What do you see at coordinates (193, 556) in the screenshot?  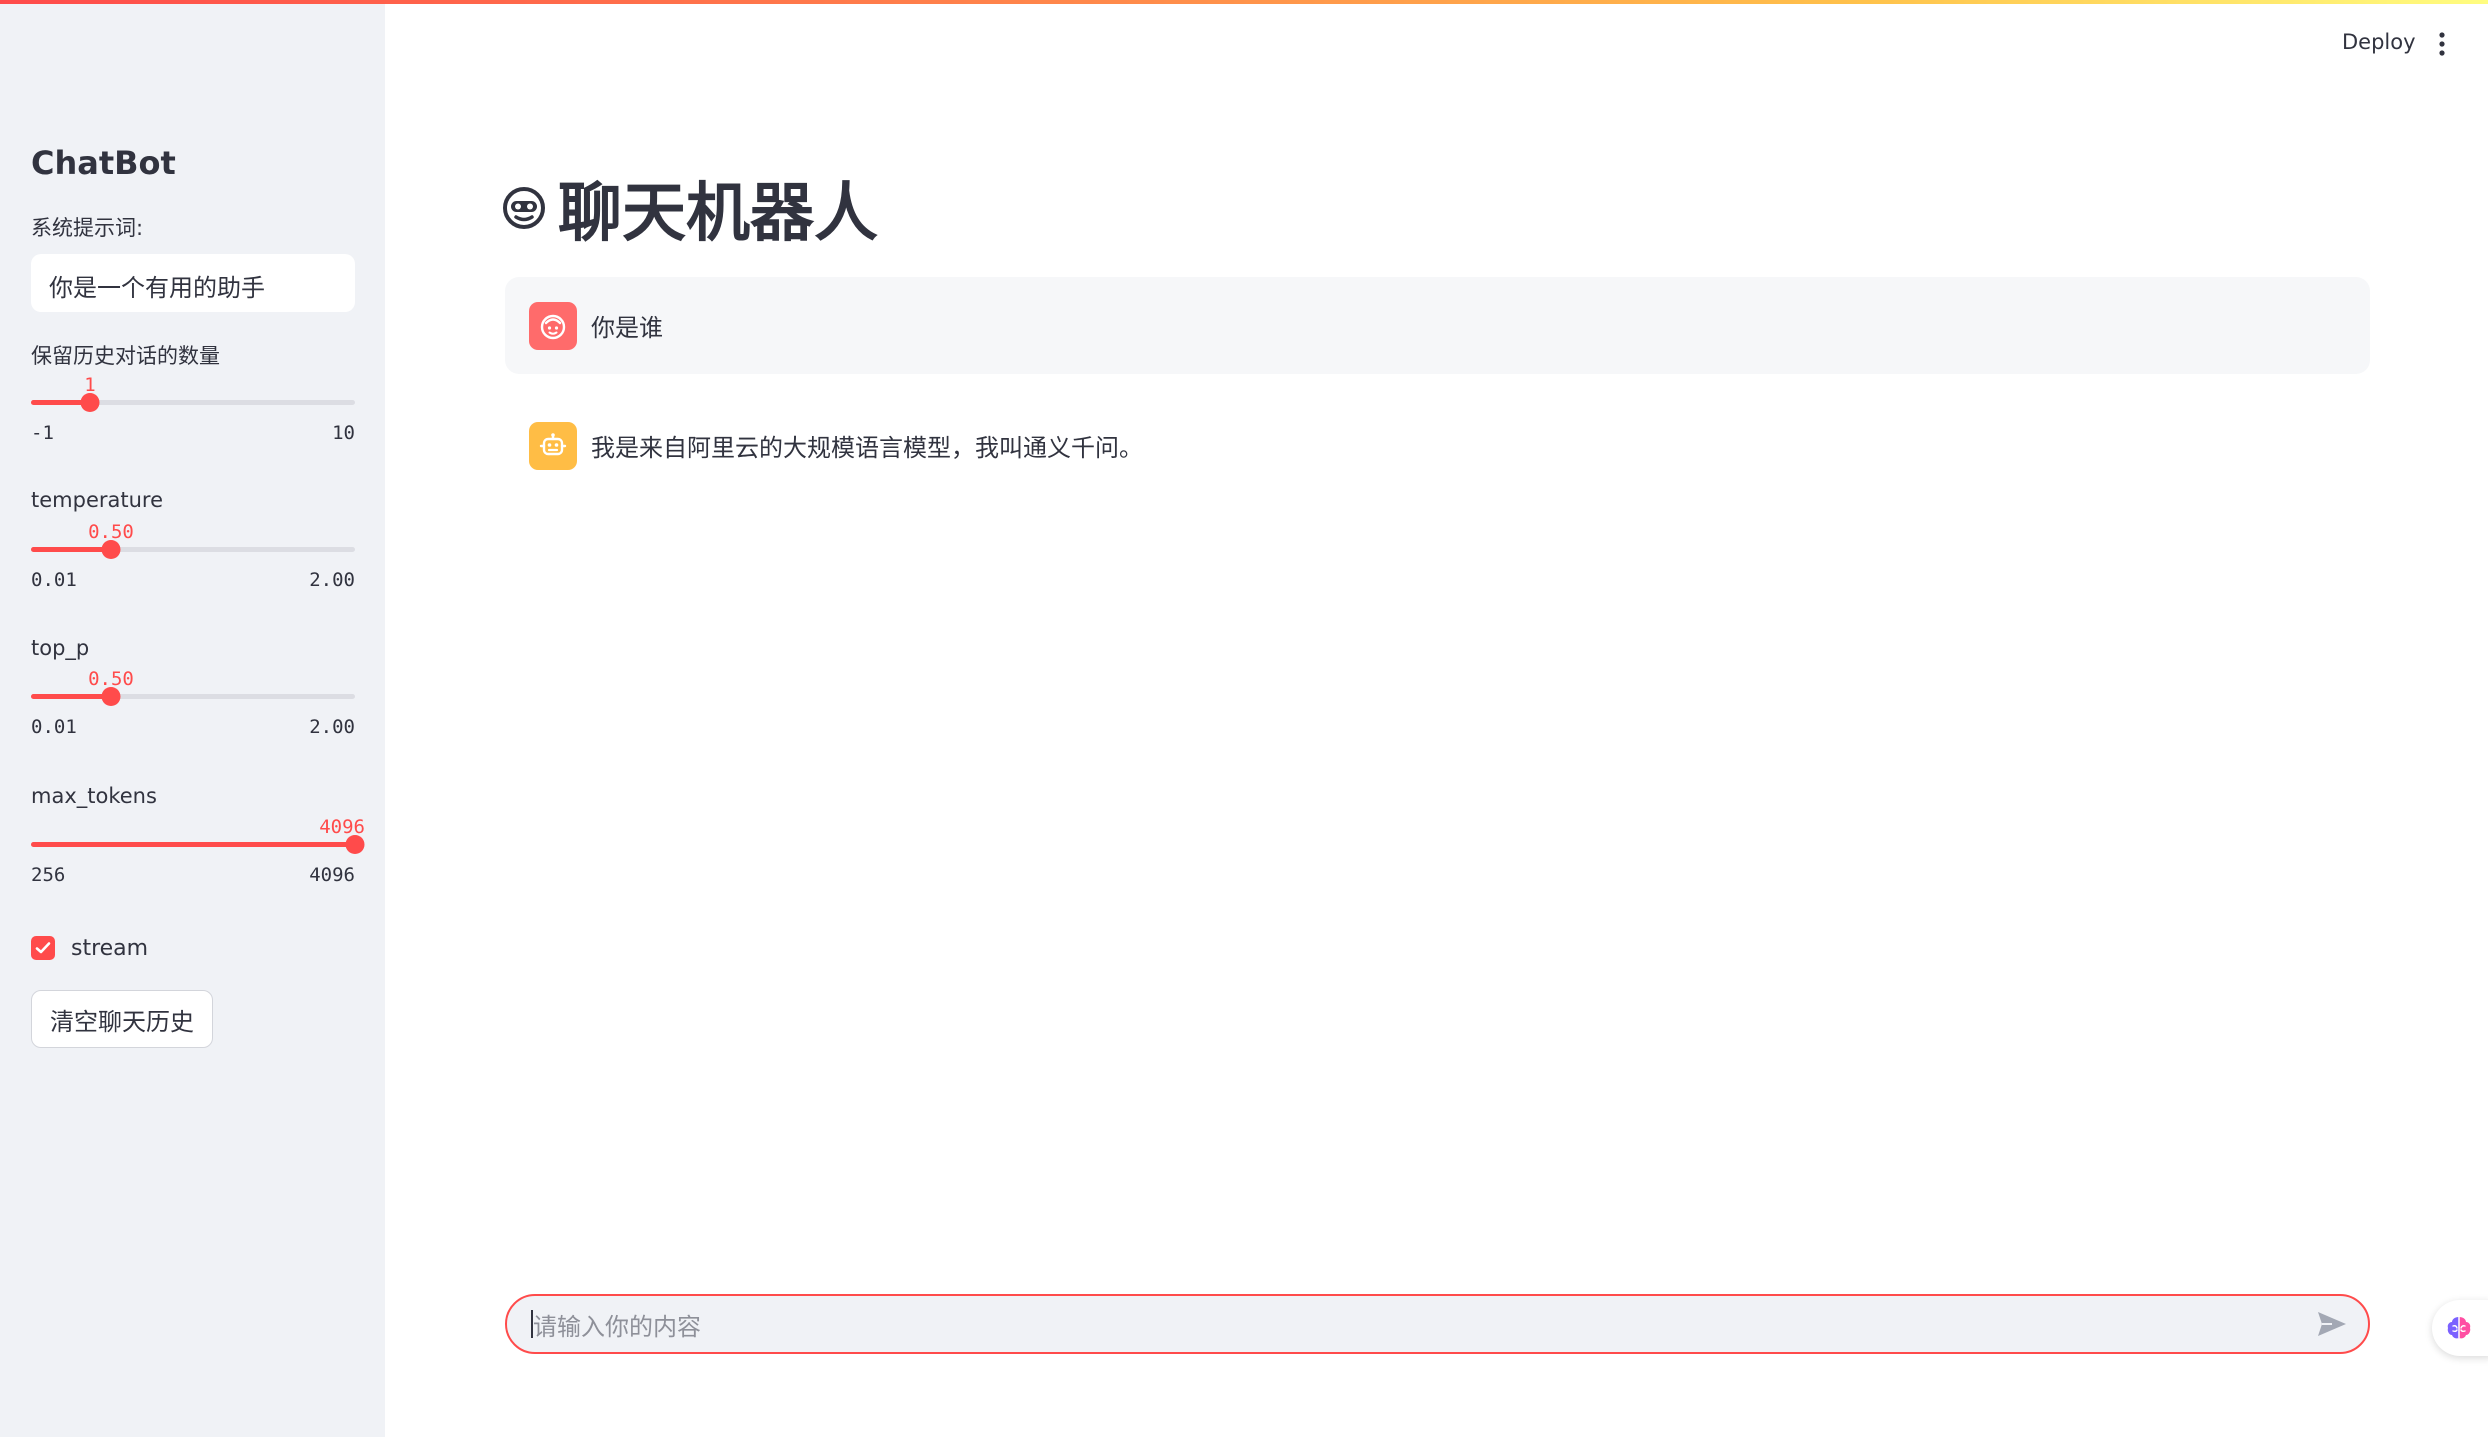 I see `temperature-slider: 0.50 0.01 2.00` at bounding box center [193, 556].